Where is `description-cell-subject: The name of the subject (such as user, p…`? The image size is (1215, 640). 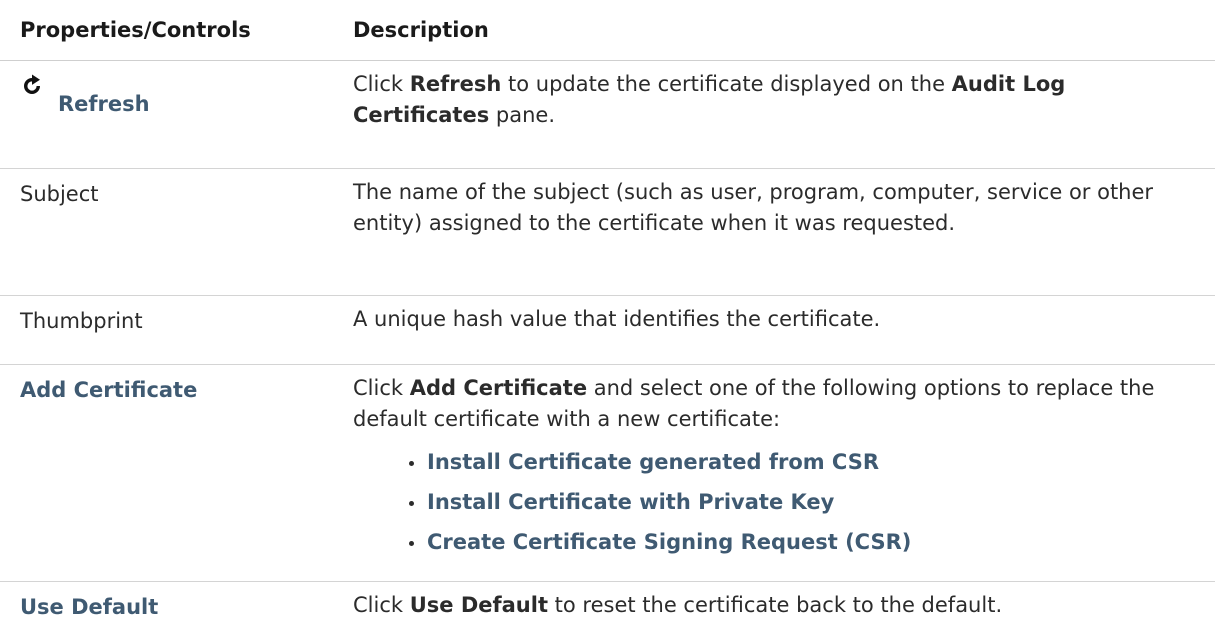 description-cell-subject: The name of the subject (such as user, p… is located at coordinates (774, 232).